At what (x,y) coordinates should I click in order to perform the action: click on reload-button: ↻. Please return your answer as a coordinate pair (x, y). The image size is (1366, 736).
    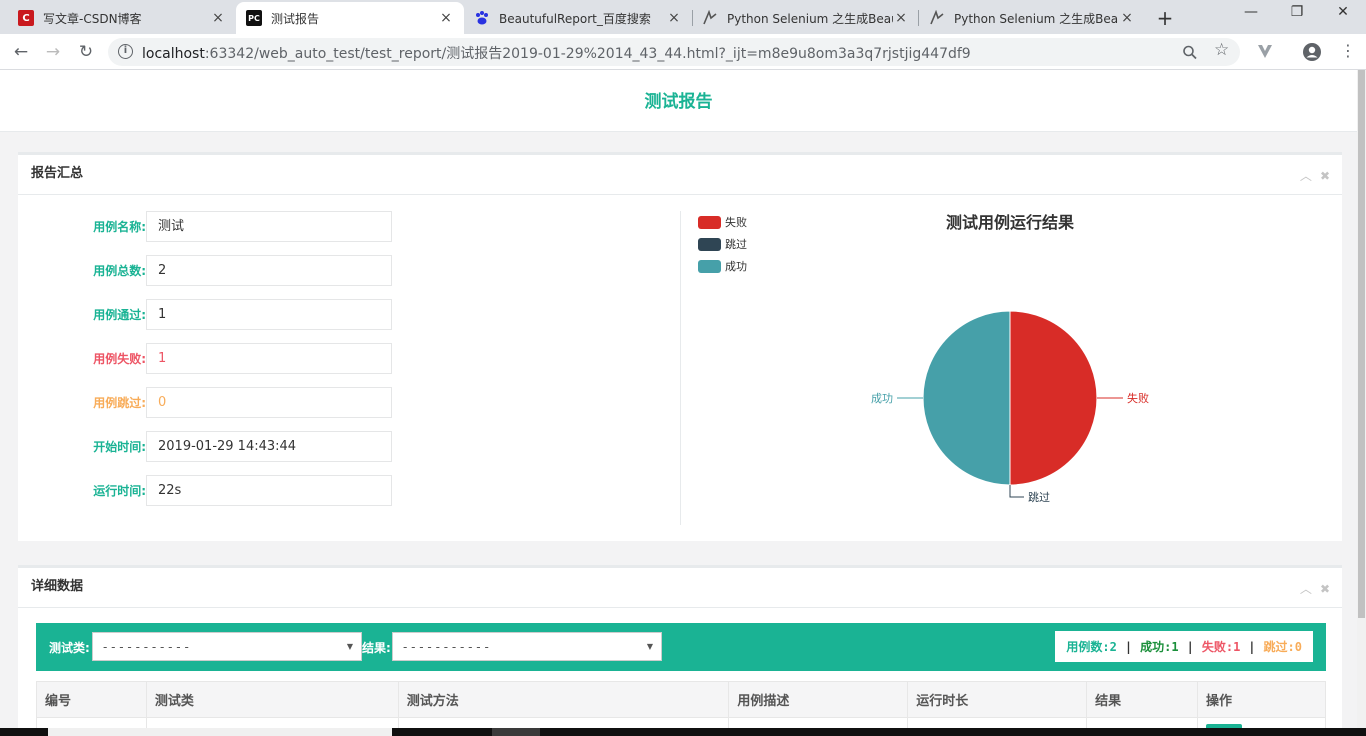
    Looking at the image, I should click on (86, 52).